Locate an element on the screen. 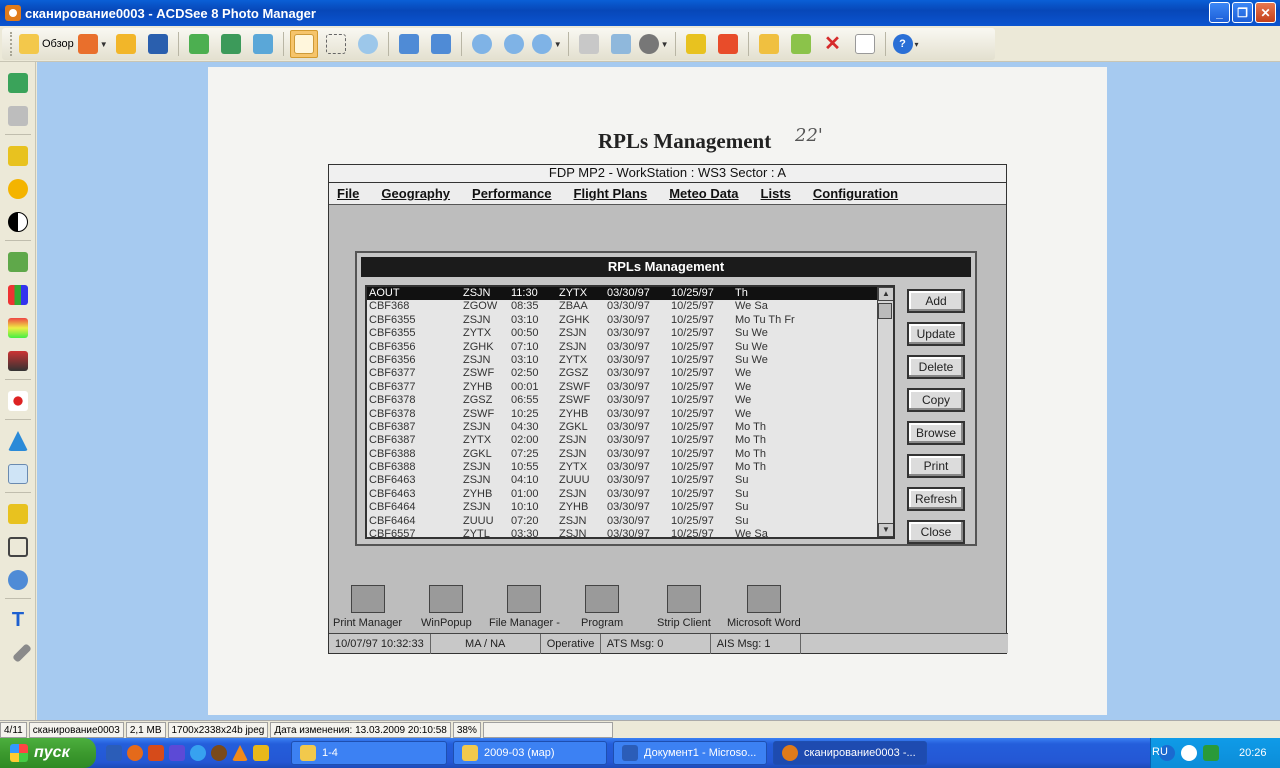 This screenshot has width=1280, height=768. slideshow-icon is located at coordinates (262, 44).